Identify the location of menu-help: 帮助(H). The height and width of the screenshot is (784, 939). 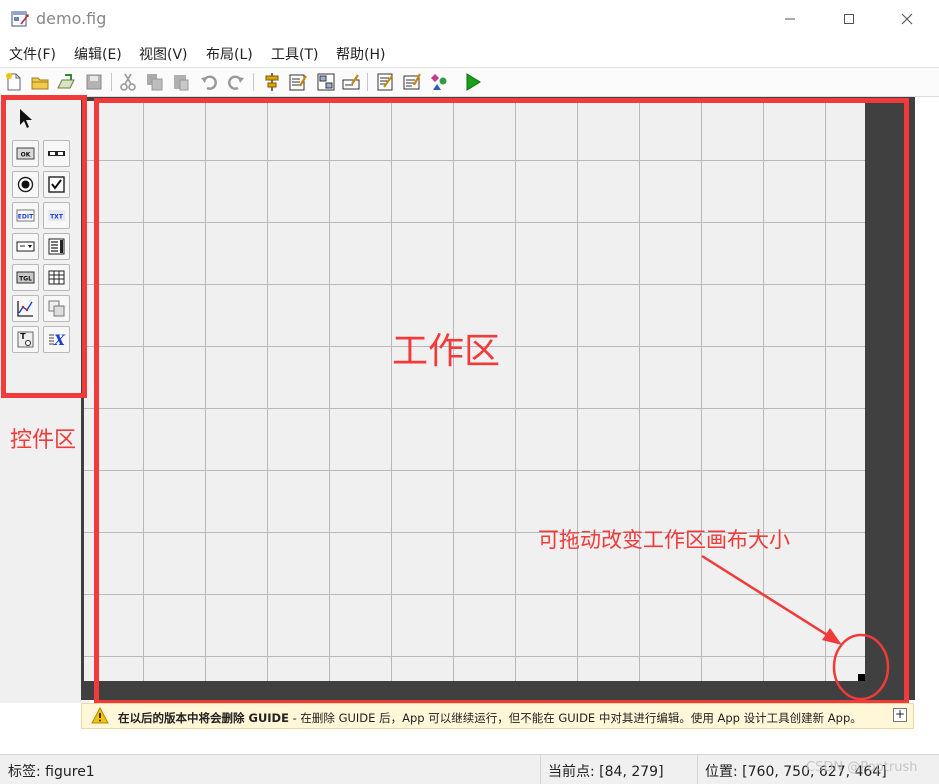
(360, 54).